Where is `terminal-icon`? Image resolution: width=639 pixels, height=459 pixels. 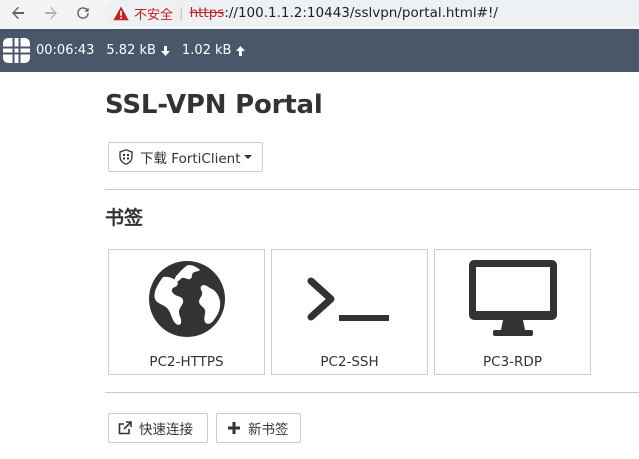
terminal-icon is located at coordinates (348, 299).